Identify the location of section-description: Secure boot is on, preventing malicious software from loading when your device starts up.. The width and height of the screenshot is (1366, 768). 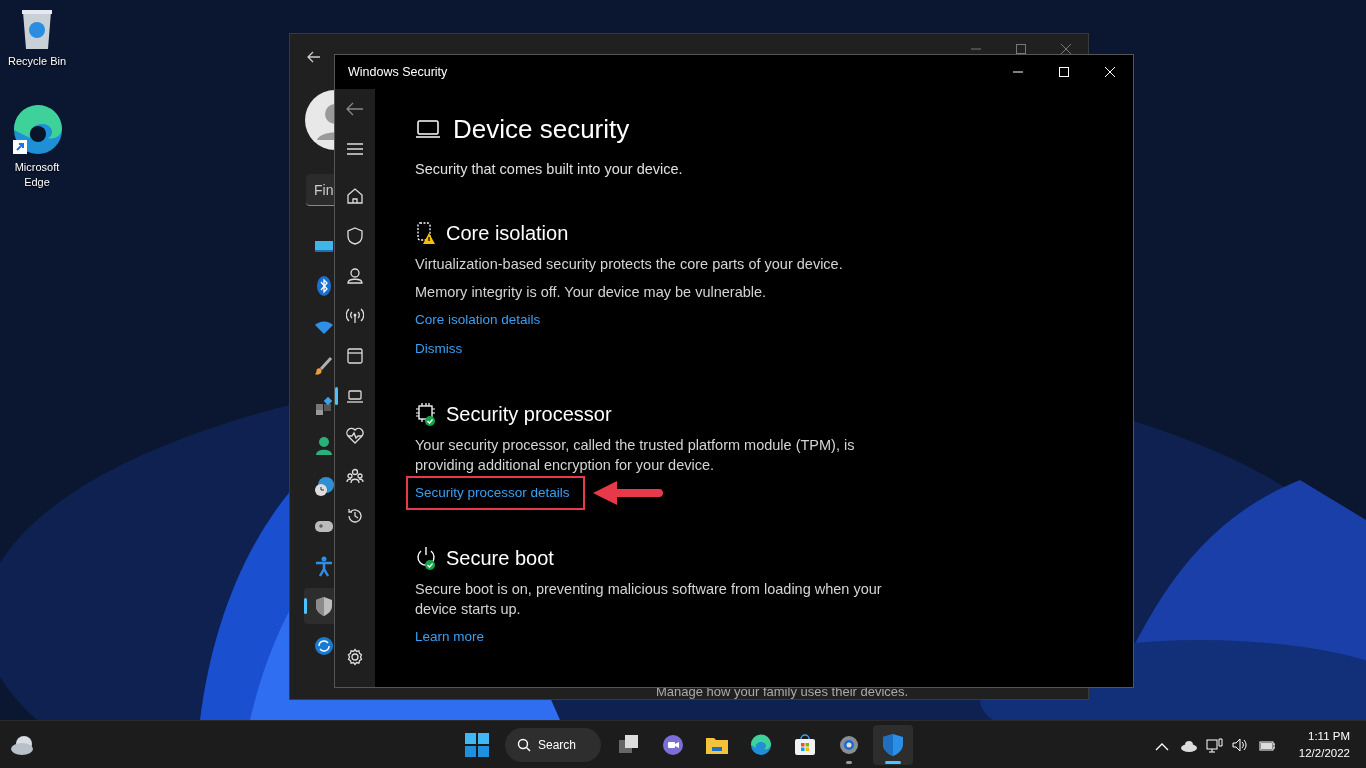
(649, 599).